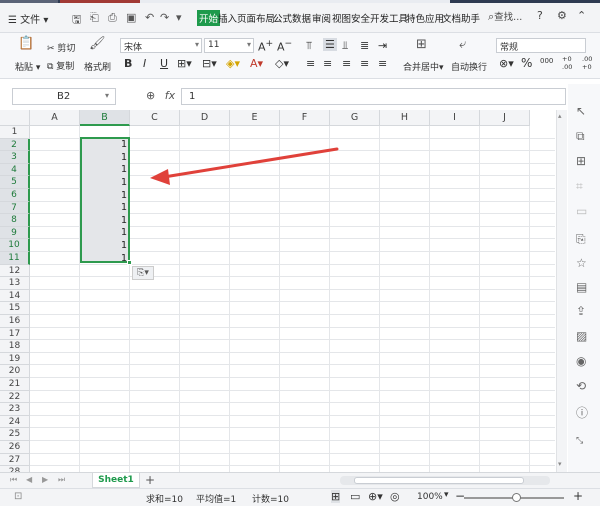  Describe the element at coordinates (395, 496) in the screenshot. I see `reading-mode-icon: ◎` at that location.